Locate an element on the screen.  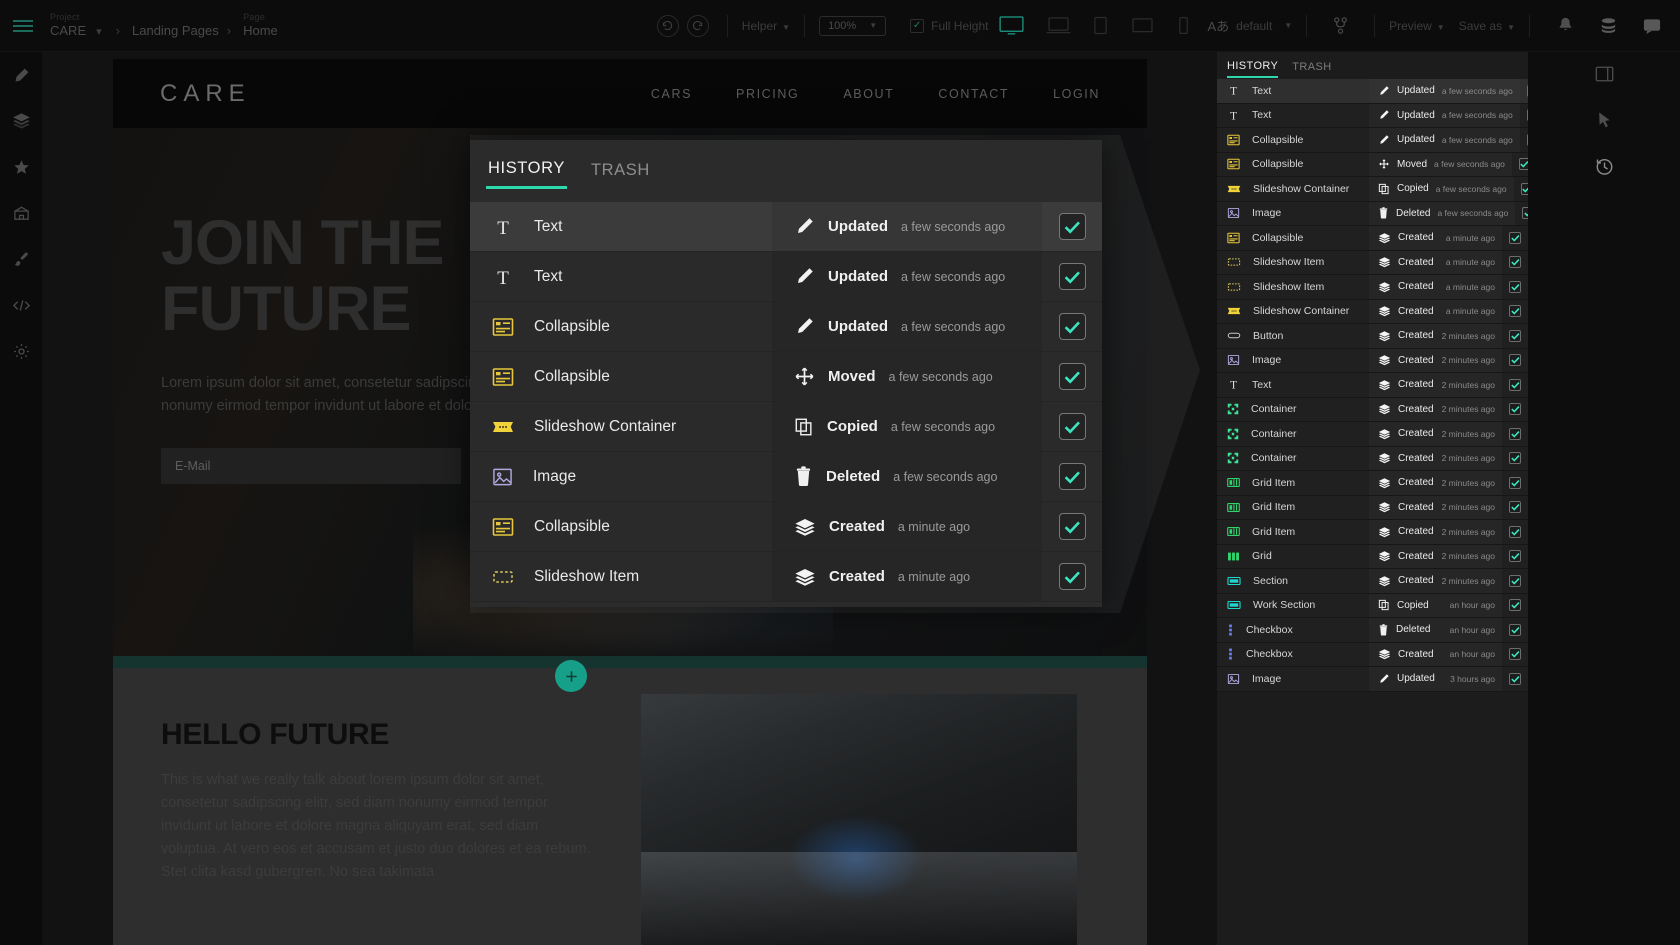
archive-icon is located at coordinates (21, 213).